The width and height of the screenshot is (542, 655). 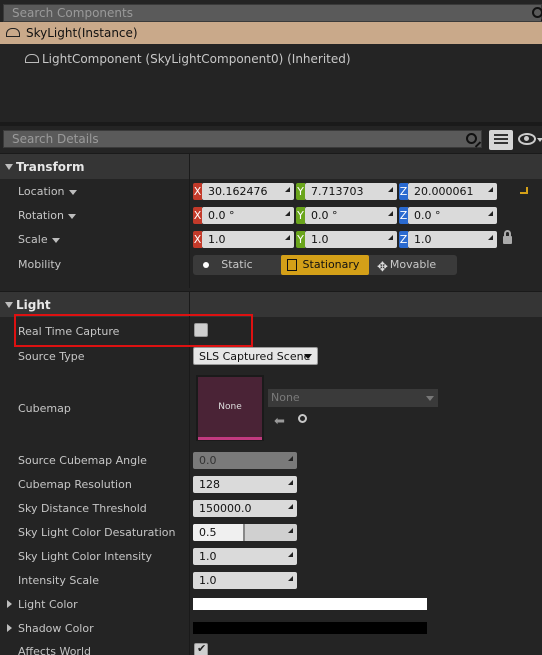 I want to click on location-z-value: 20.000061, so click(x=444, y=191).